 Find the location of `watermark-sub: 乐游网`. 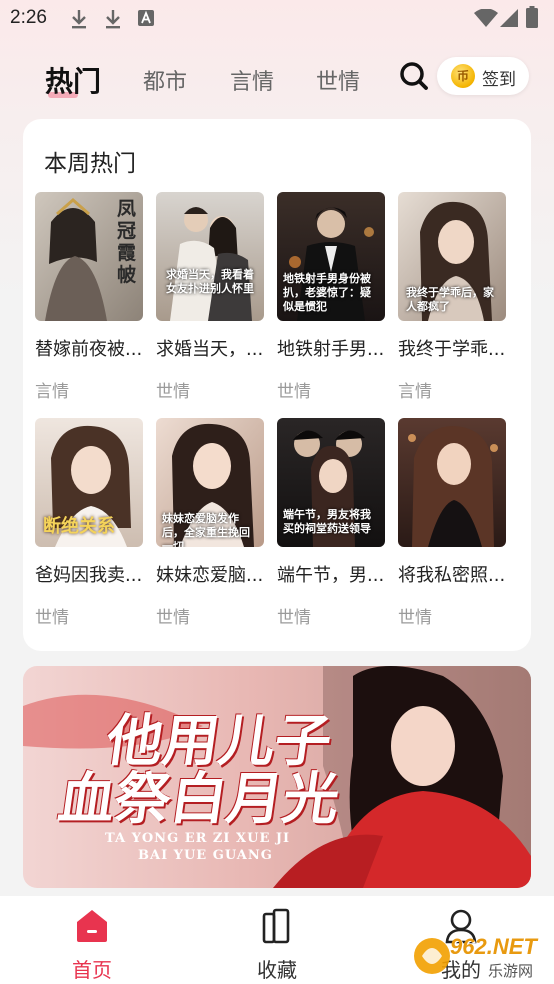

watermark-sub: 乐游网 is located at coordinates (511, 971).